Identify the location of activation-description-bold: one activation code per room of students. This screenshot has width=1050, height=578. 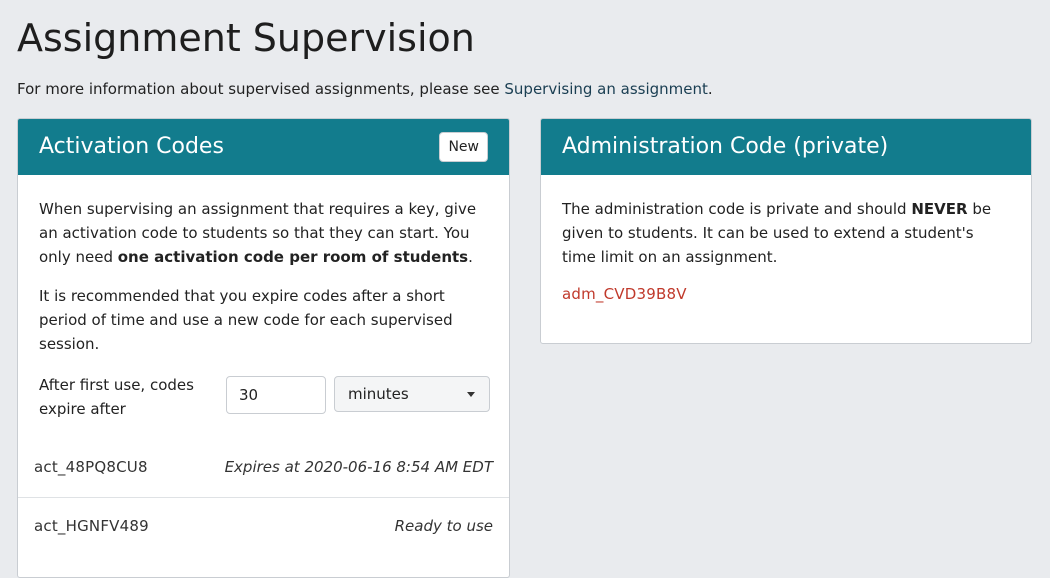
(293, 257).